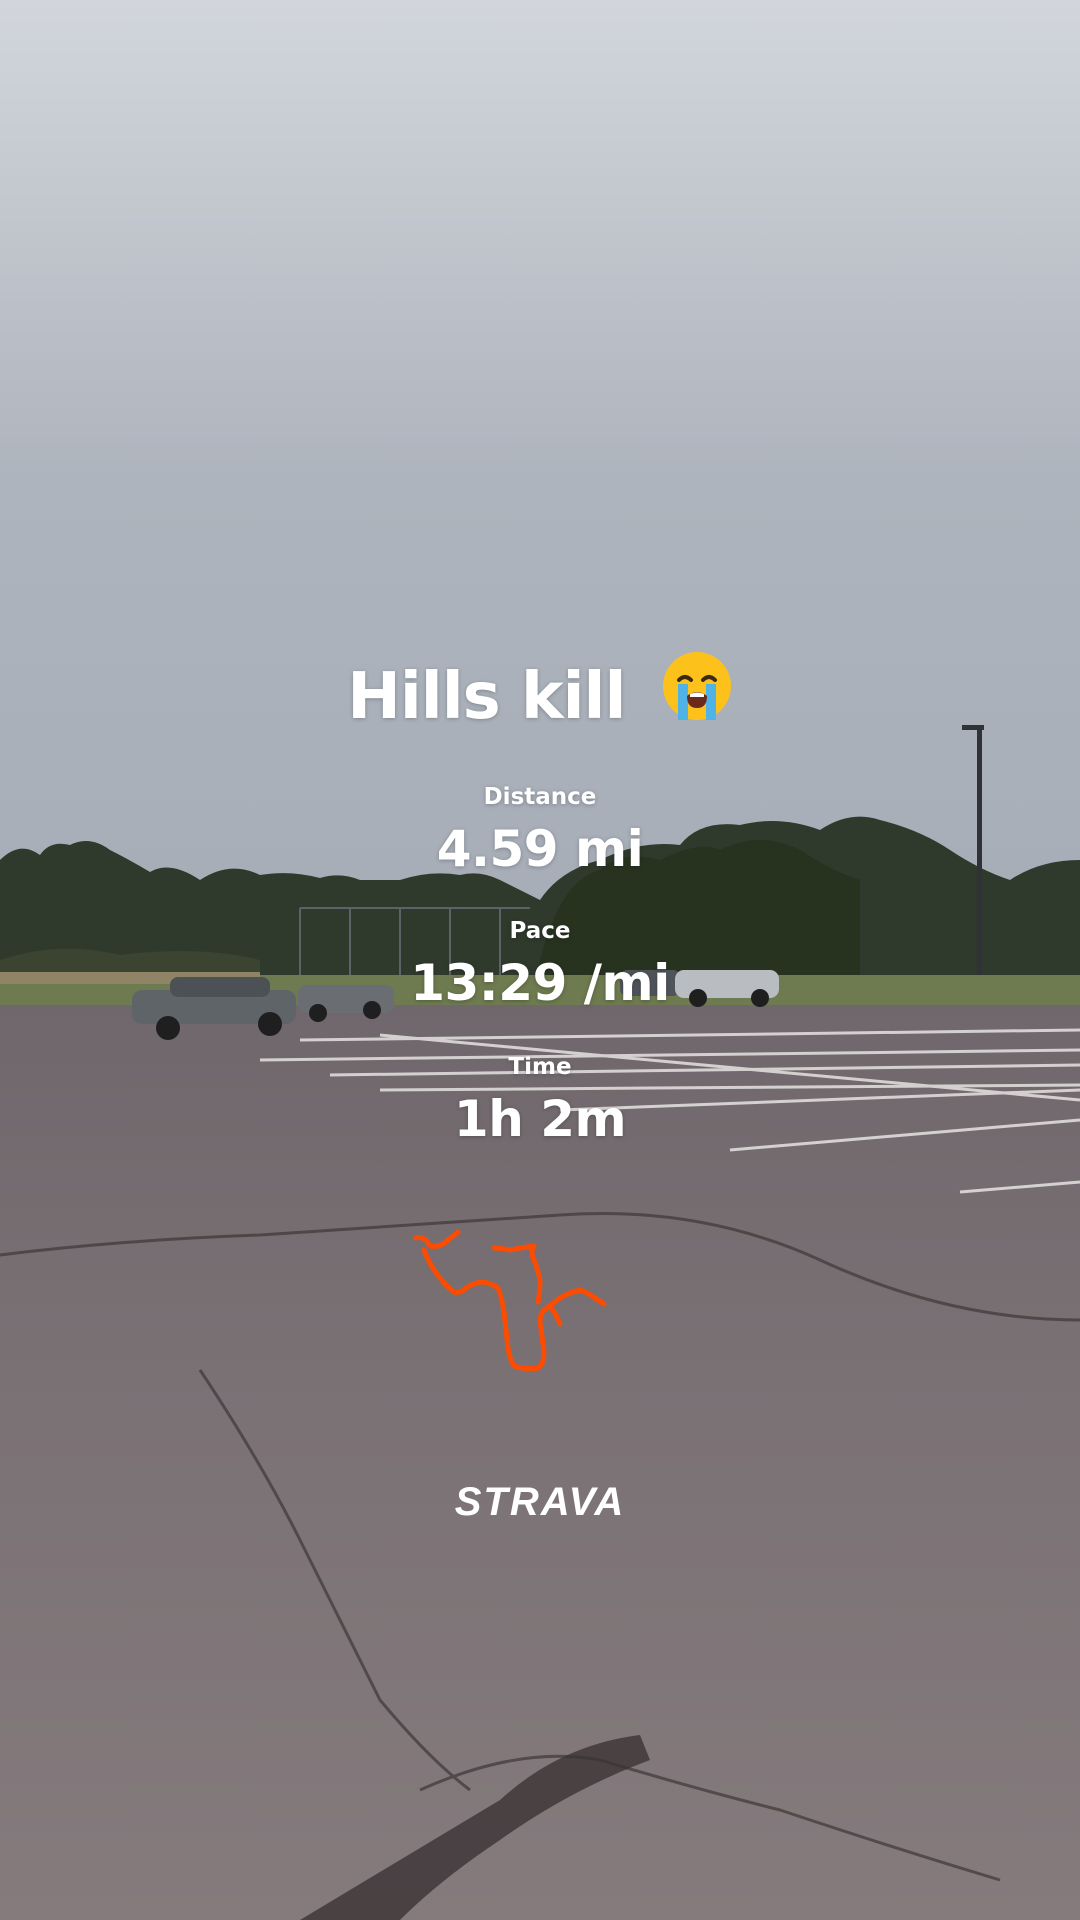  I want to click on time-value: 1h 2m, so click(540, 1119).